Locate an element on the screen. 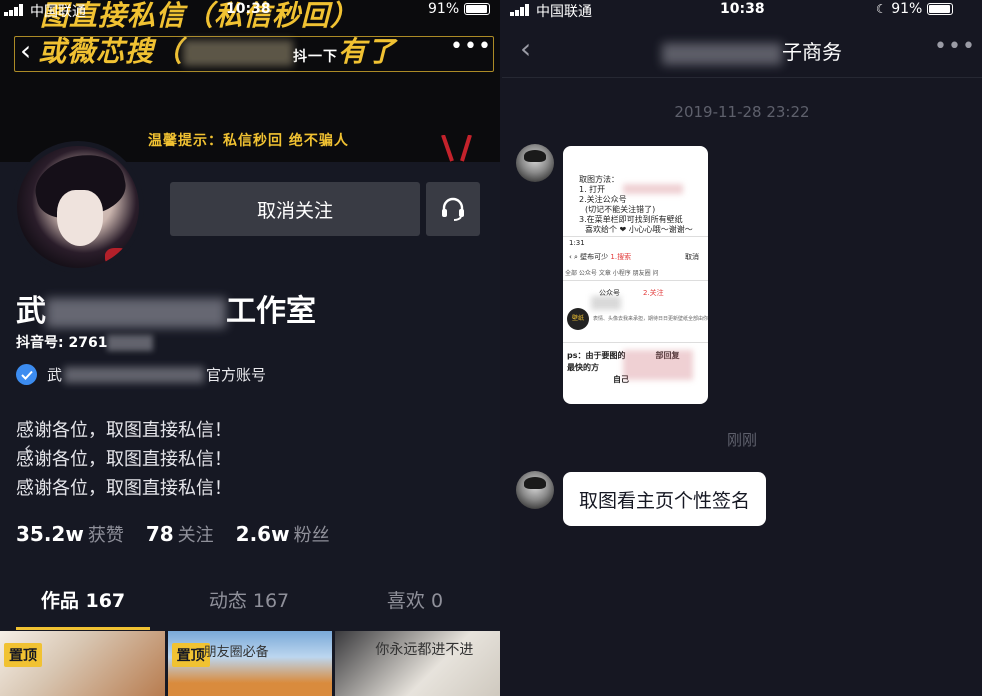  stat-following: 78 关注 is located at coordinates (180, 534).